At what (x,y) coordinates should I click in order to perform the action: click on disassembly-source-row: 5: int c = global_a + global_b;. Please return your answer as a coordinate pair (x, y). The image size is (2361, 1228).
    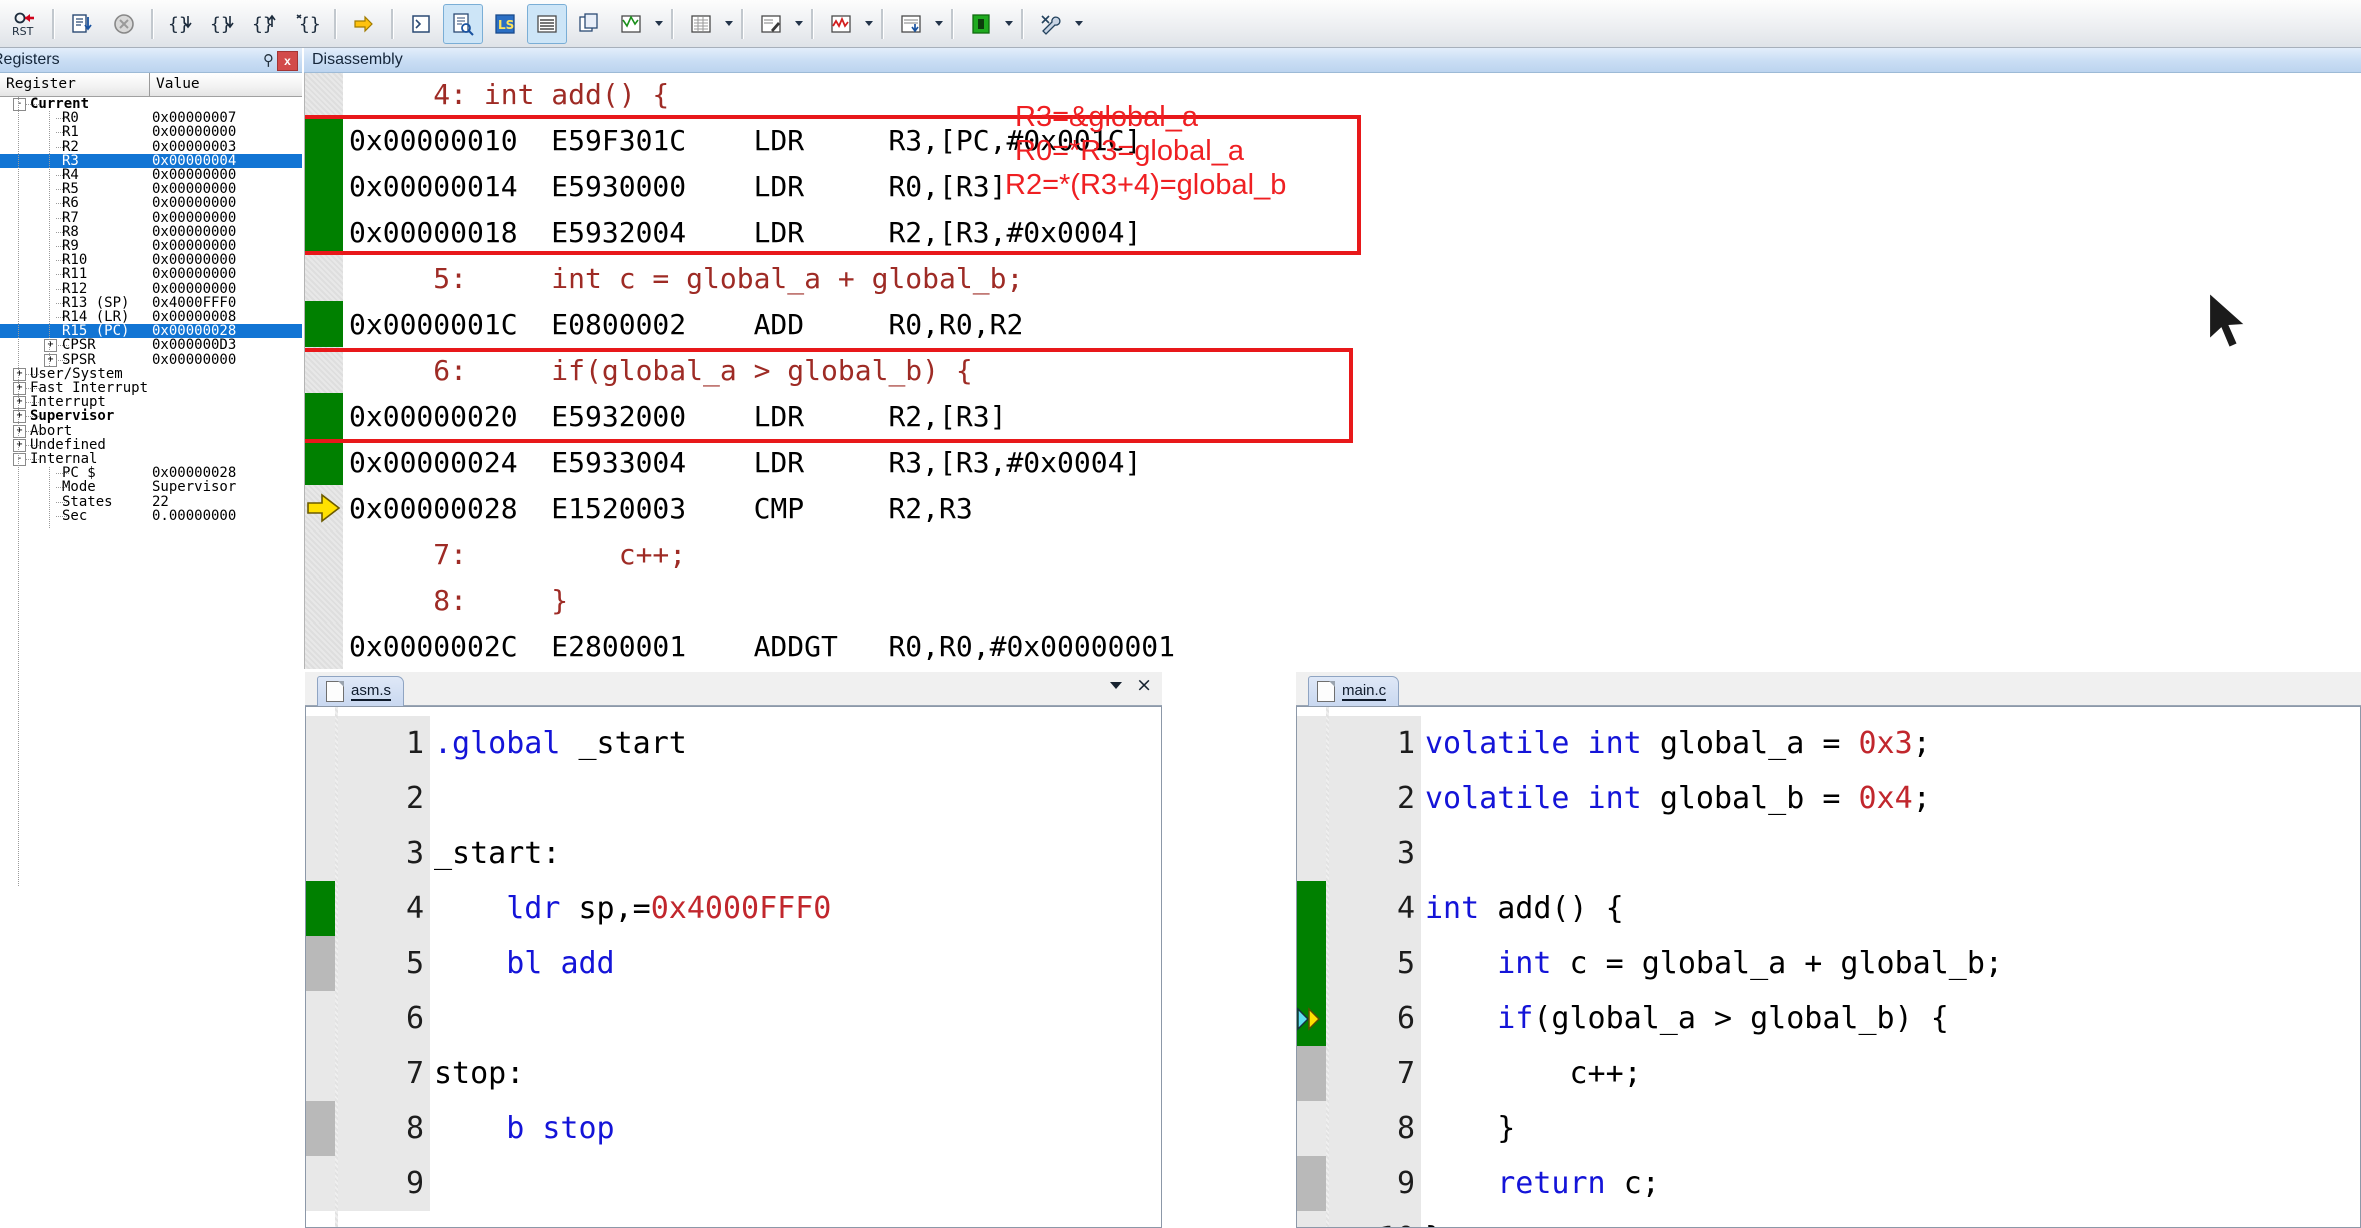
    Looking at the image, I should click on (1333, 278).